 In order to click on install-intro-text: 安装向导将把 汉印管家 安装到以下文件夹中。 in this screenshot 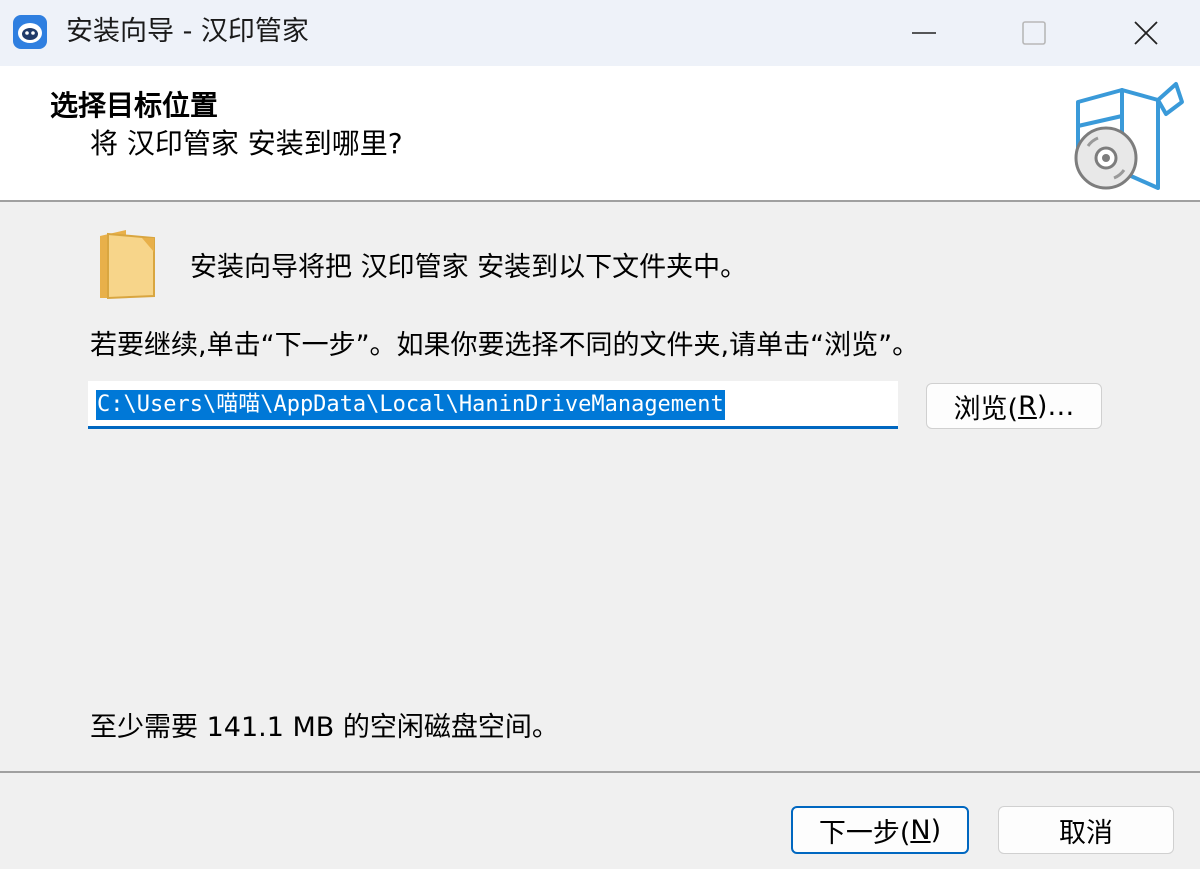, I will do `click(469, 267)`.